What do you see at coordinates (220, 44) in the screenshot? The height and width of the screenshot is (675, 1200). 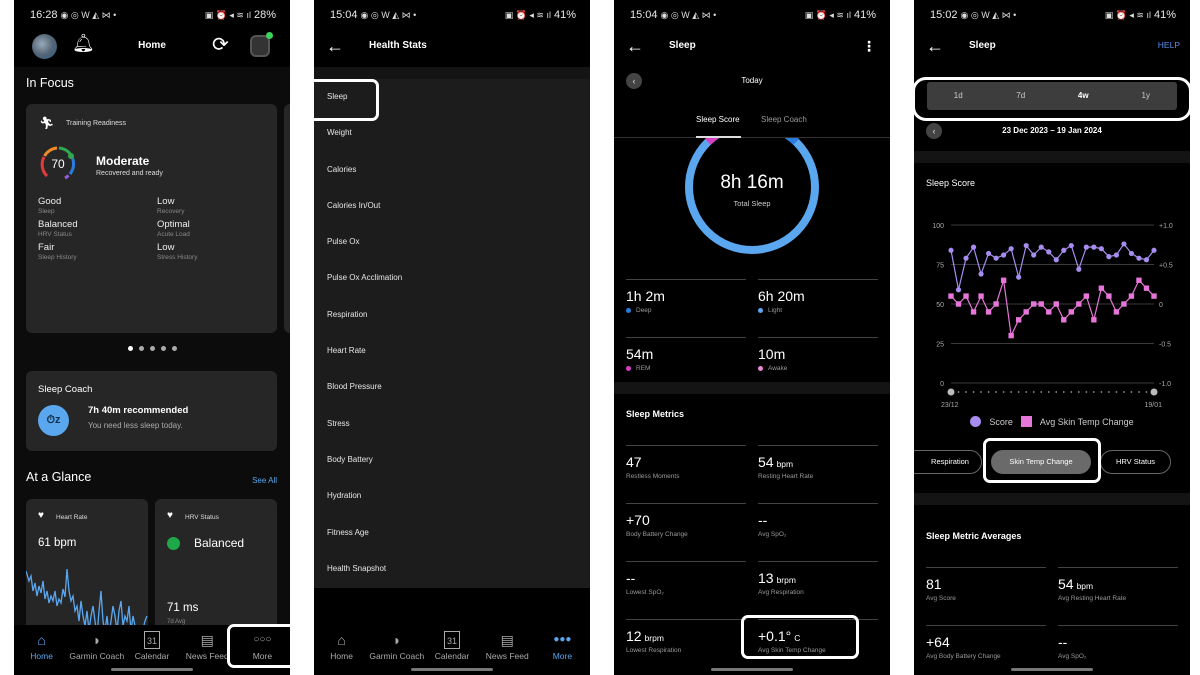 I see `sync-icon: ⟳` at bounding box center [220, 44].